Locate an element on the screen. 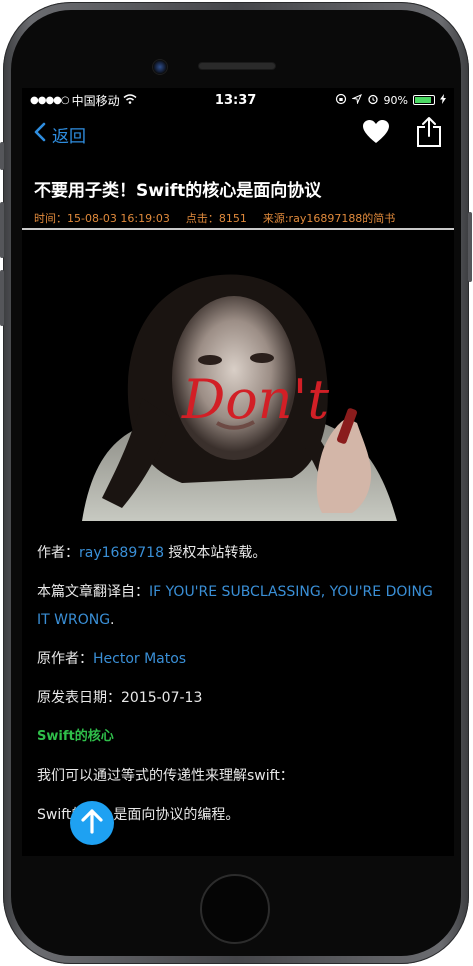 The width and height of the screenshot is (473, 966). meta-source: 来源:ray16897188的简书 is located at coordinates (329, 218).